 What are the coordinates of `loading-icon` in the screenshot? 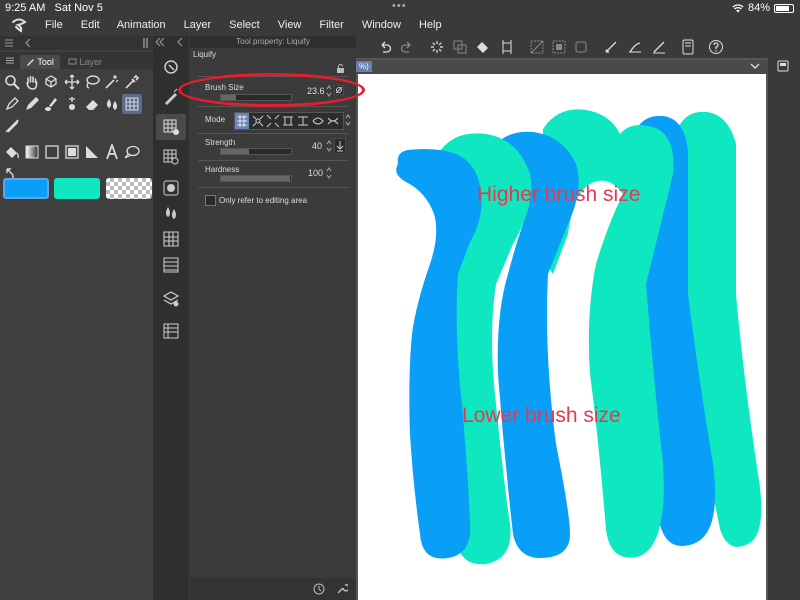 It's located at (437, 47).